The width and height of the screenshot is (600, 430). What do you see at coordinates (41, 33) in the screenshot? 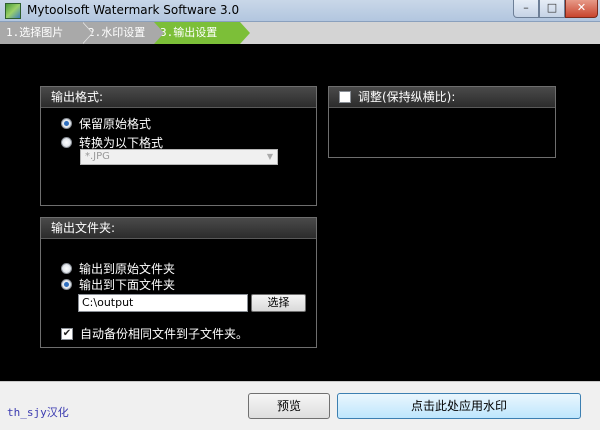
I see `tab-select-images: 1.选择图片` at bounding box center [41, 33].